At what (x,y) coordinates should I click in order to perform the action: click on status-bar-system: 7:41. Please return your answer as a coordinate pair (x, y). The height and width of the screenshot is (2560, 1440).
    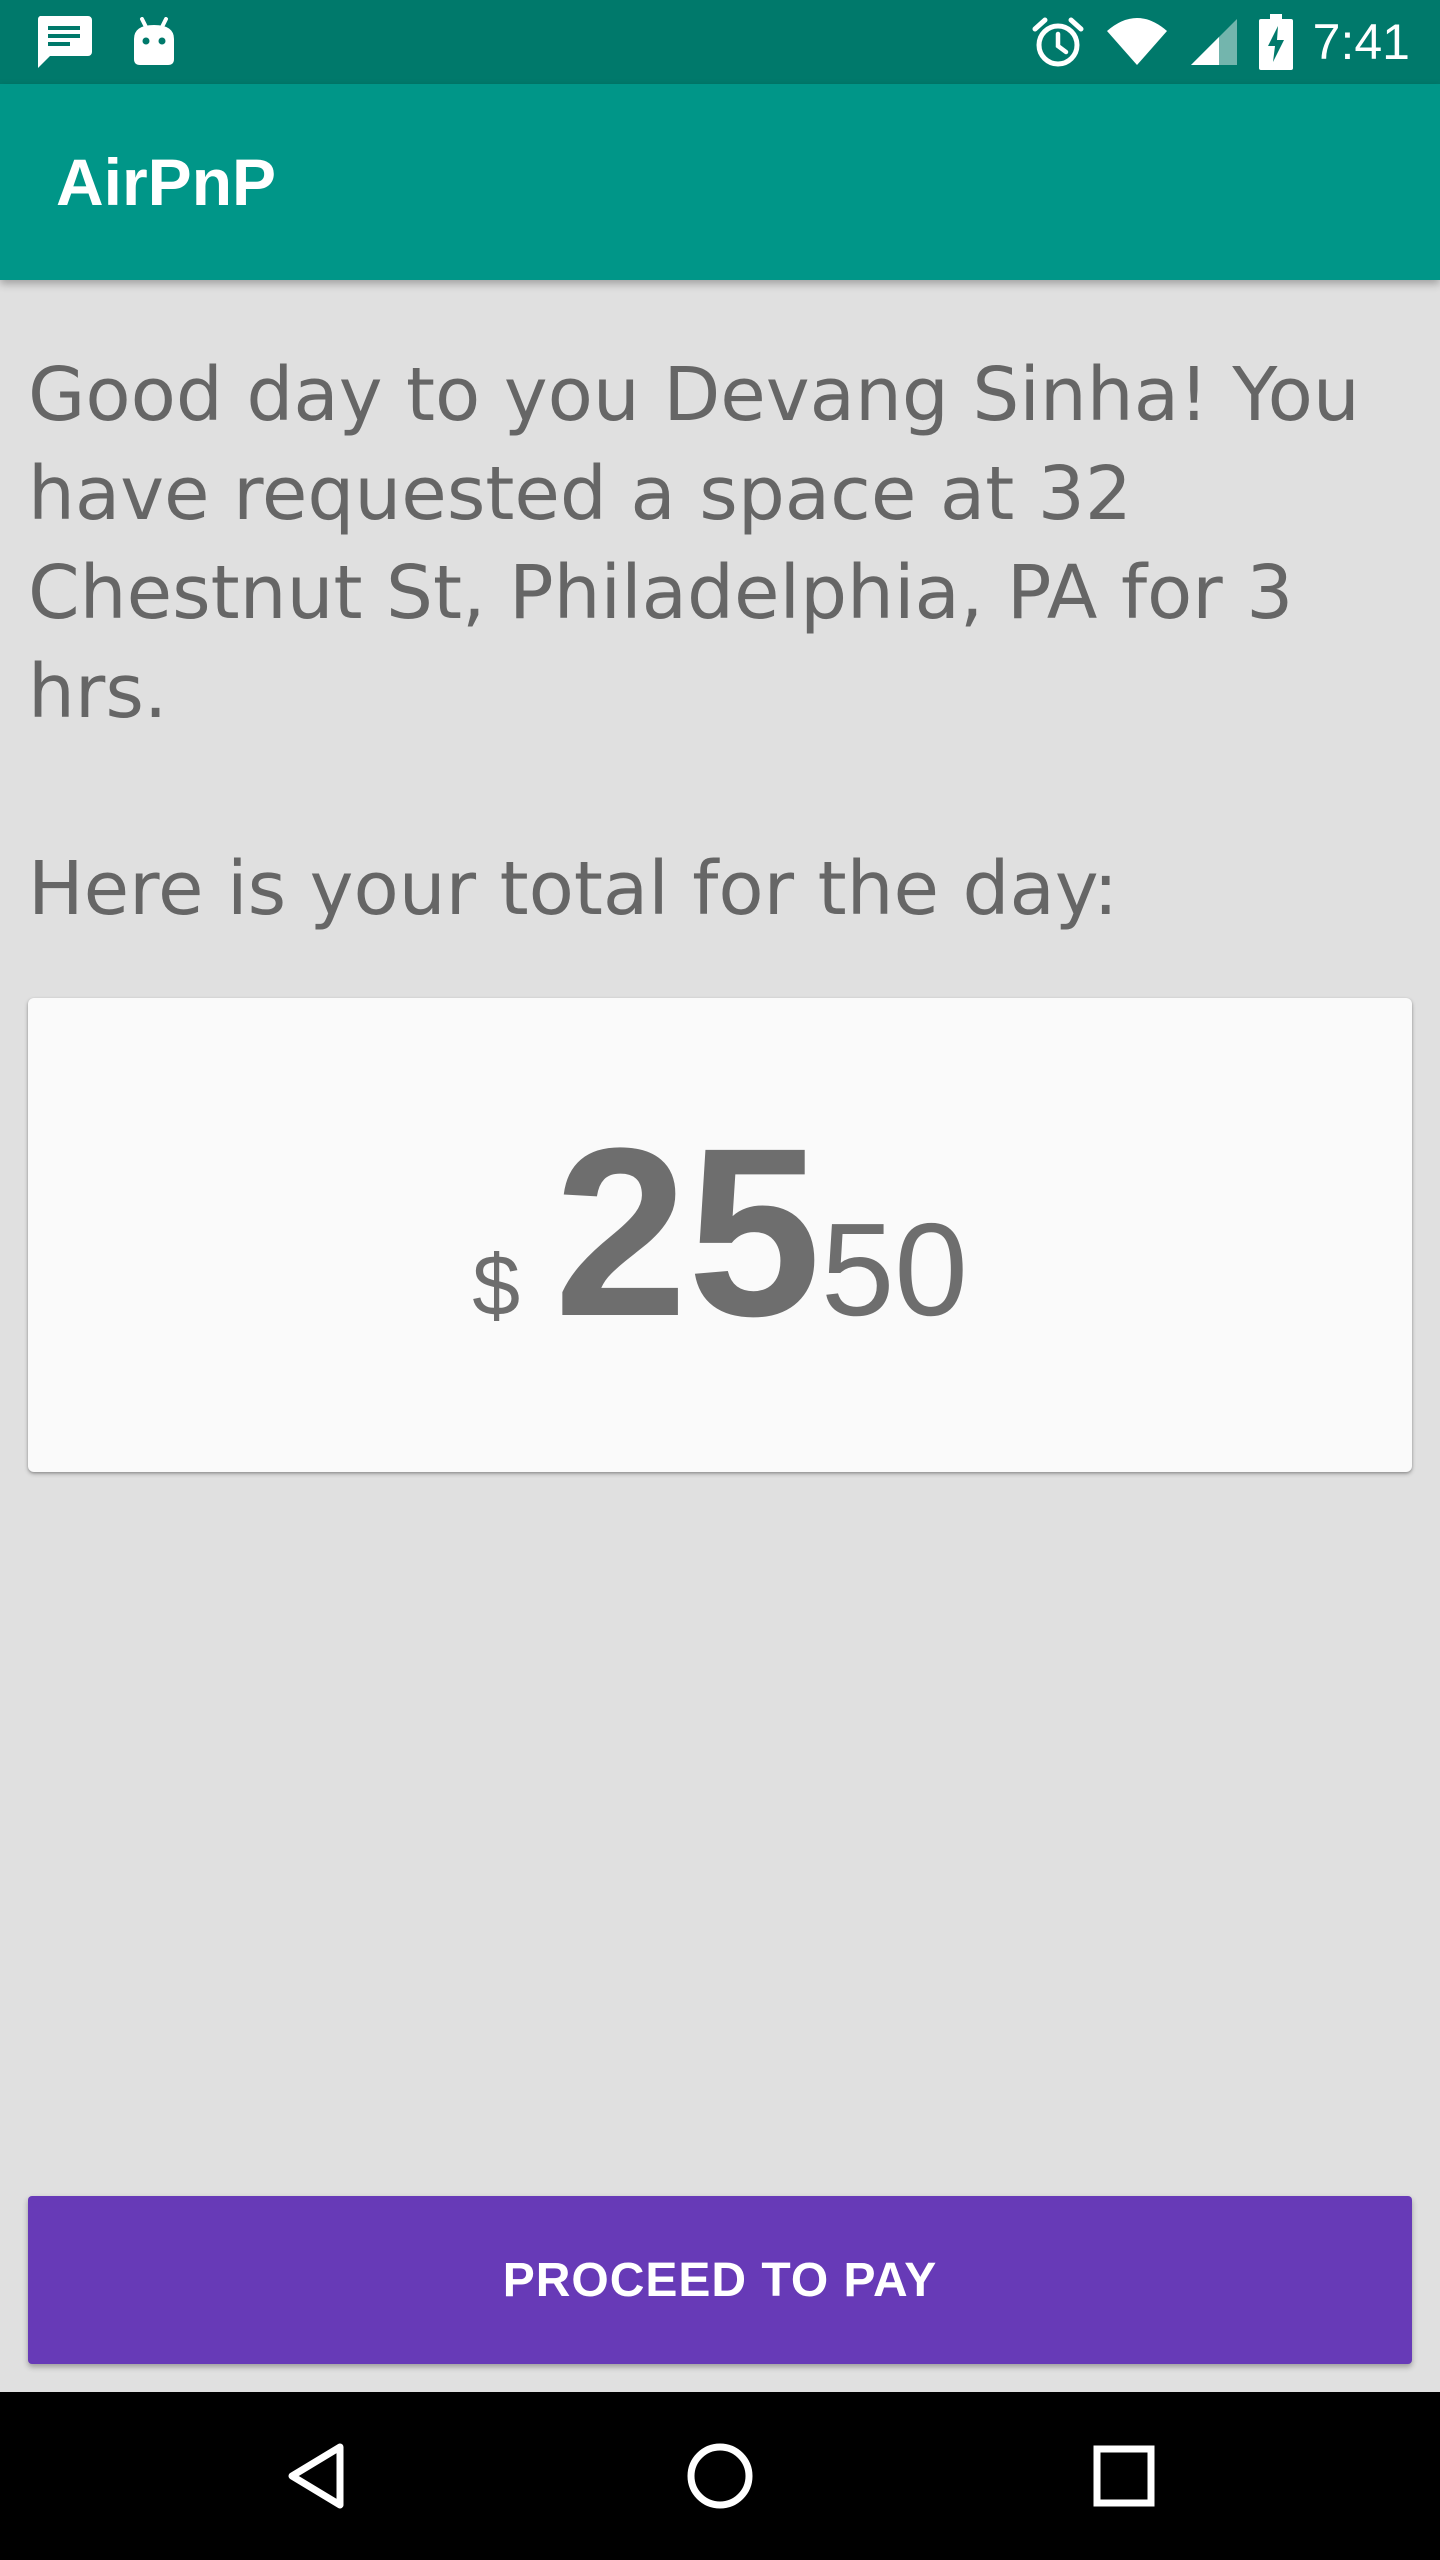
    Looking at the image, I should click on (1220, 42).